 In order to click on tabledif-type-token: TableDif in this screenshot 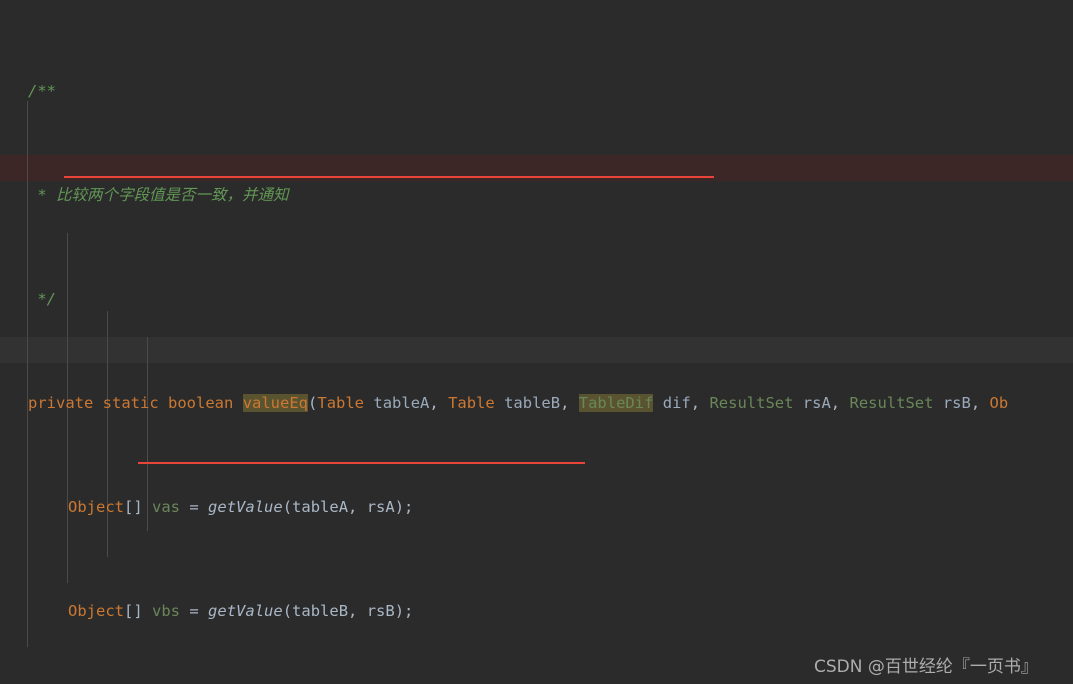, I will do `click(616, 403)`.